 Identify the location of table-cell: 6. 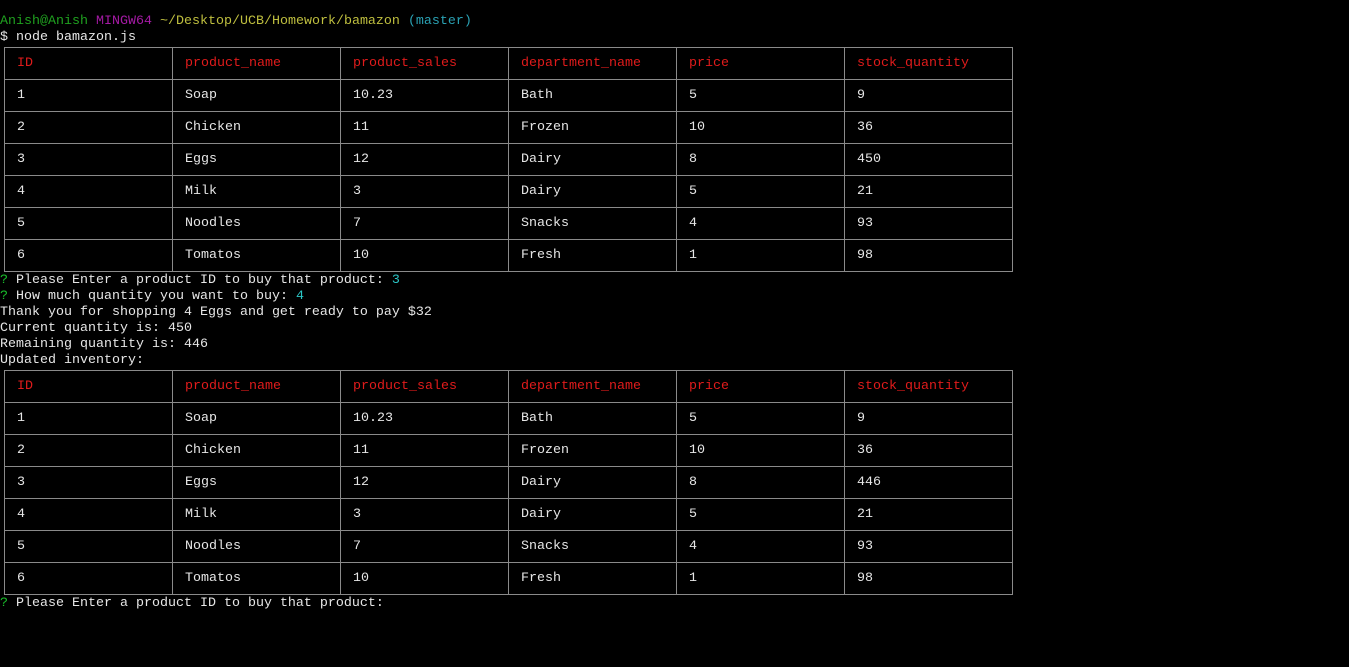
(88, 578).